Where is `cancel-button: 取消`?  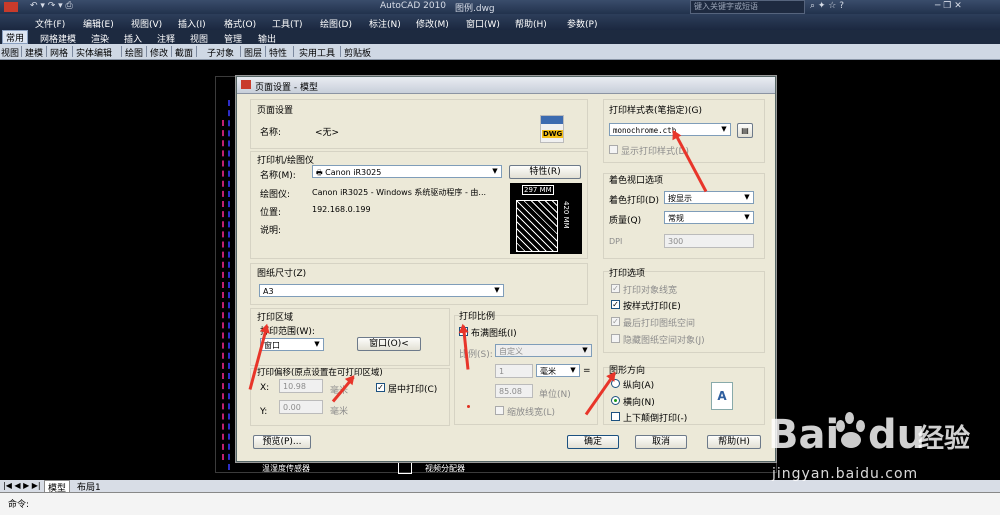 cancel-button: 取消 is located at coordinates (661, 442).